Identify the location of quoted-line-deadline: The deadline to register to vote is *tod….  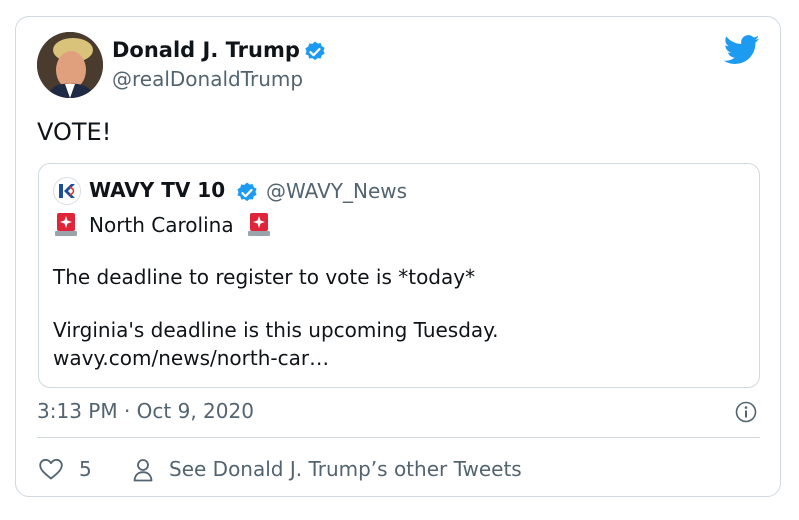
(264, 277).